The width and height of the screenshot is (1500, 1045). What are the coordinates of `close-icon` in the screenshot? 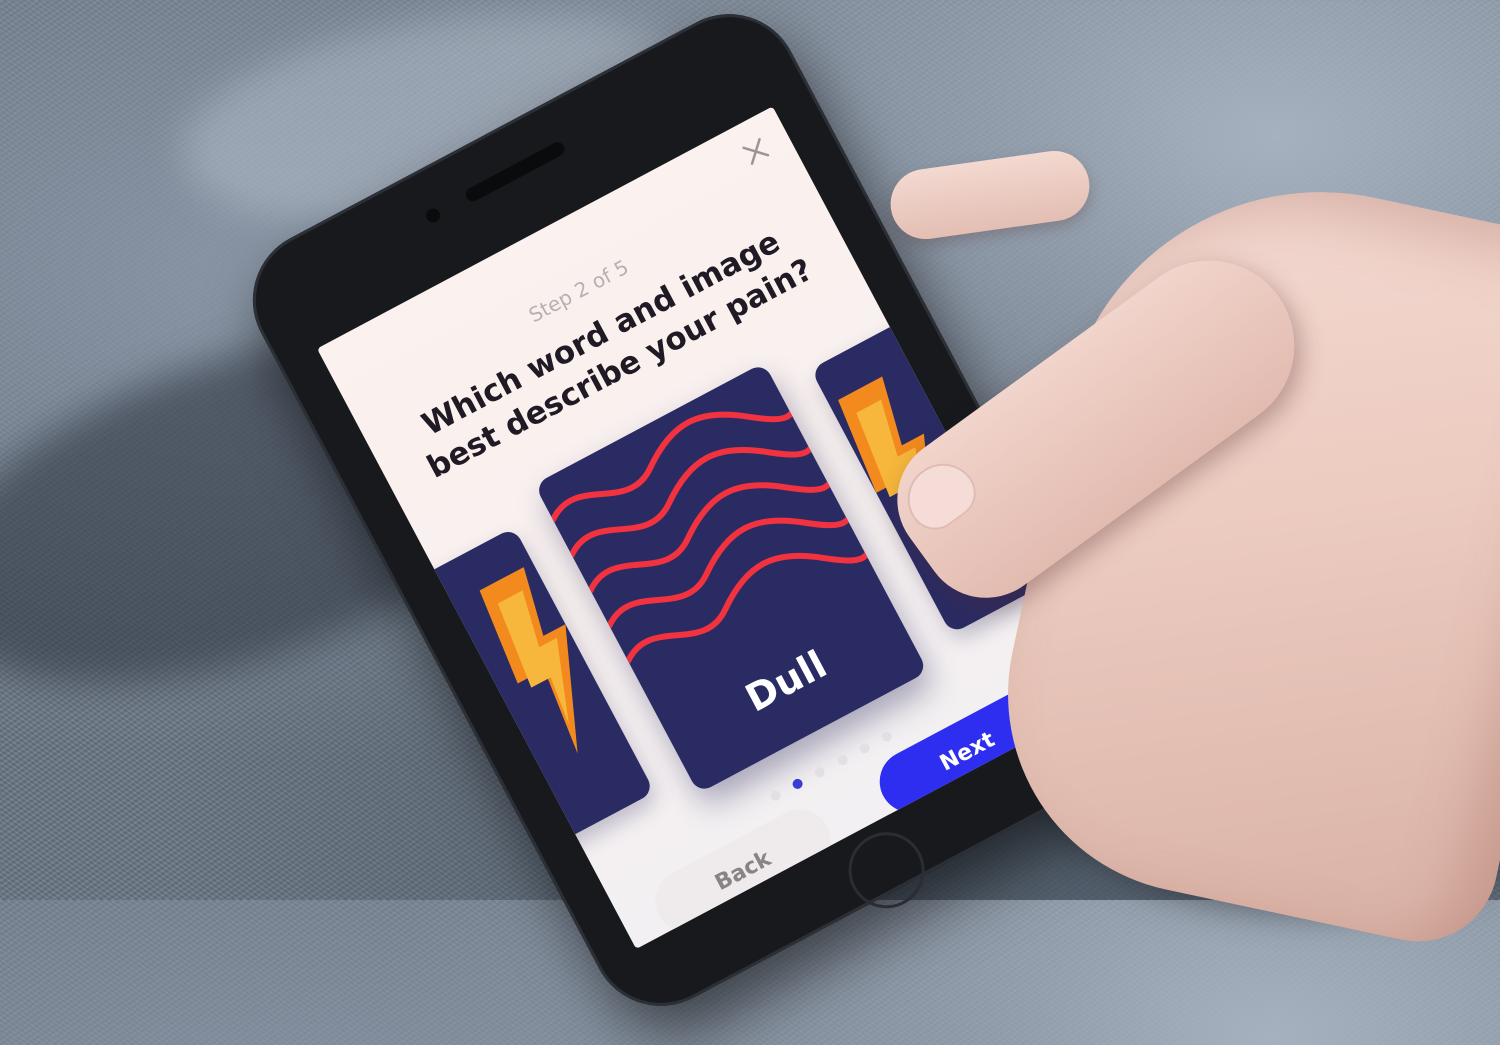 It's located at (756, 151).